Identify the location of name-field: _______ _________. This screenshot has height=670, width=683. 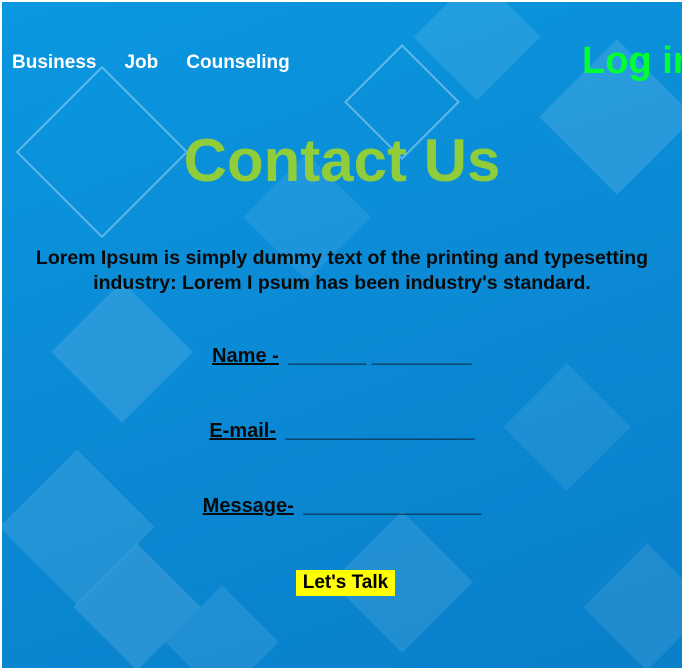
(380, 356).